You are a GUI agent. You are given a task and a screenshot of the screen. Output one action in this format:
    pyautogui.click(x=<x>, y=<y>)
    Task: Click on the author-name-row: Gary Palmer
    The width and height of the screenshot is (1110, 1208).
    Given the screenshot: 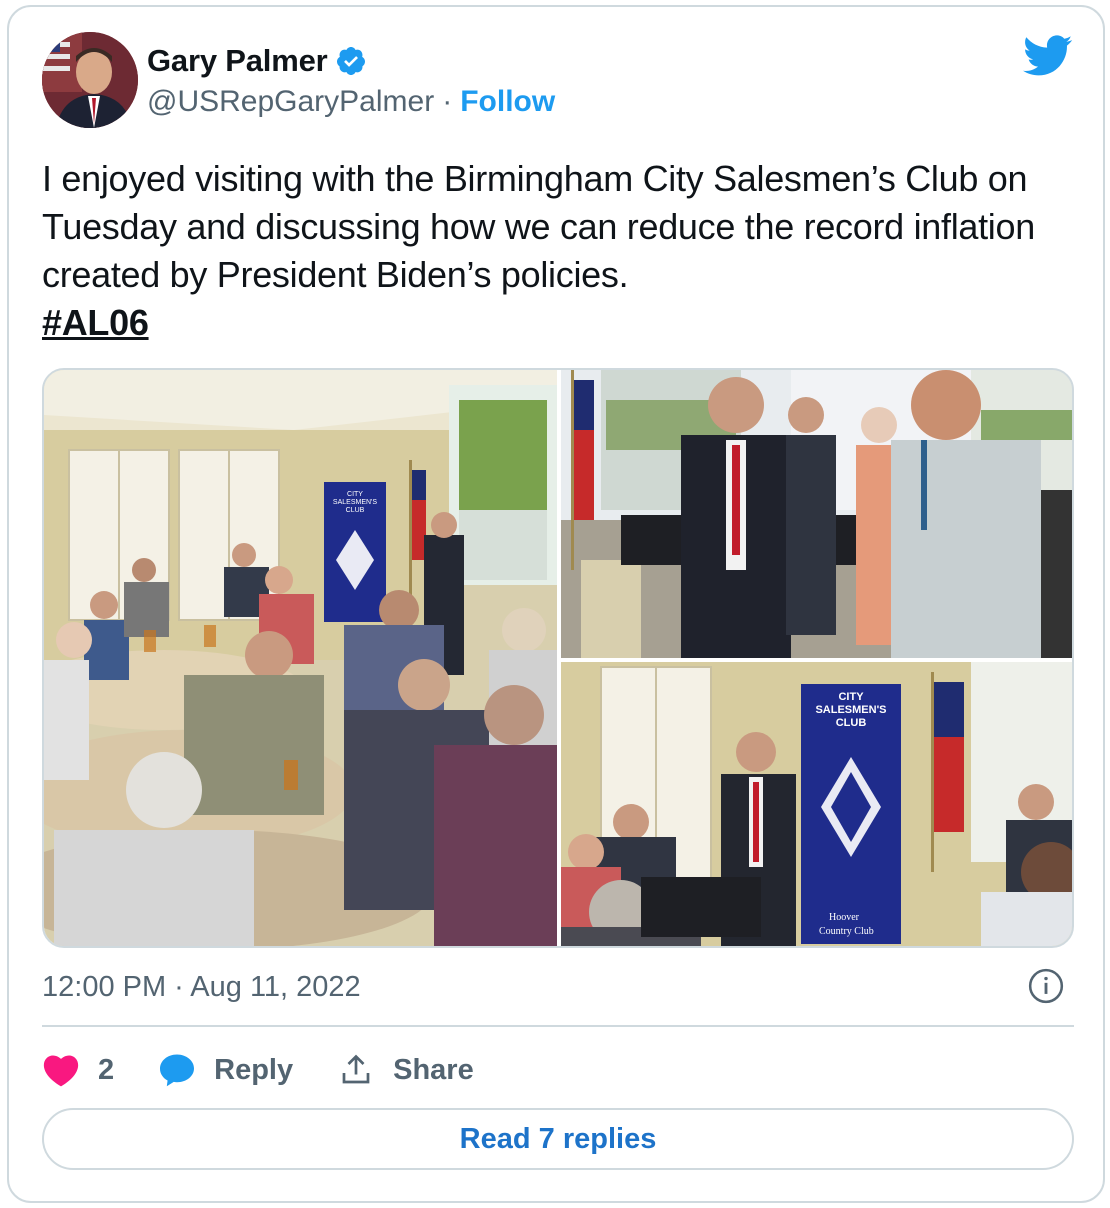 What is the action you would take?
    pyautogui.click(x=257, y=61)
    